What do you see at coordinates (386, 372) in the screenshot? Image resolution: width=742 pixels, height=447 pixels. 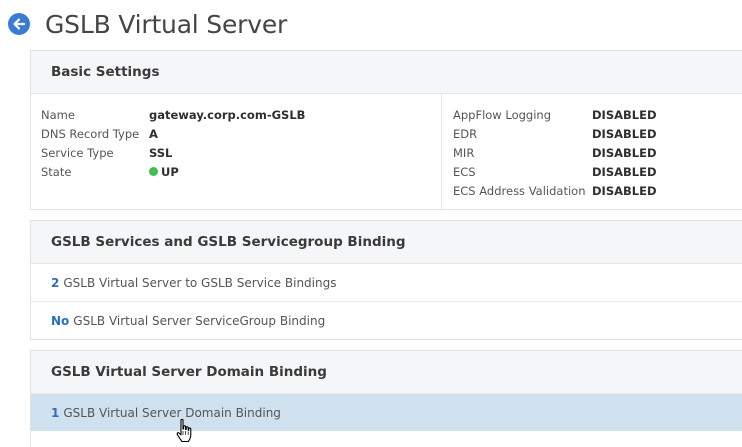 I see `domain-binding-header: GSLB Virtual Server Domain Binding` at bounding box center [386, 372].